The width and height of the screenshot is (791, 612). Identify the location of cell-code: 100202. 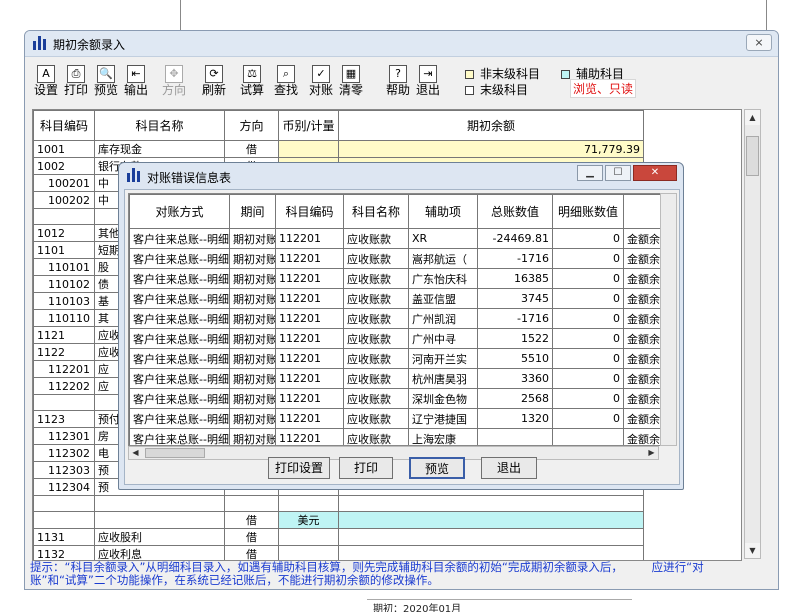
(64, 200).